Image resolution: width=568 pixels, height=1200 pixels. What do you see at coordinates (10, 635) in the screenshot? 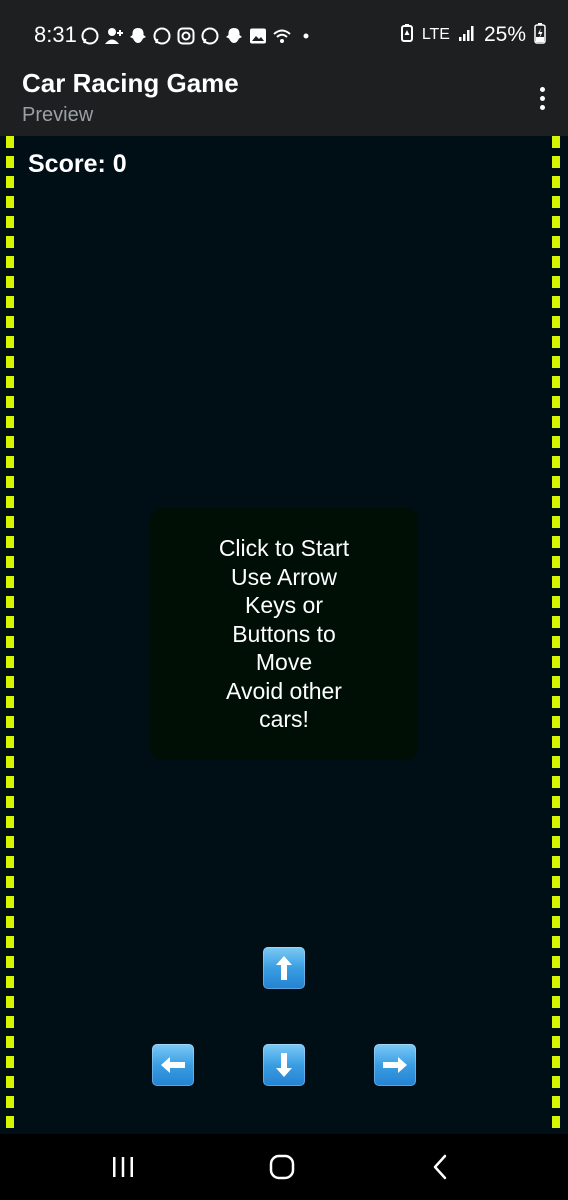
I see `lane-border-left` at bounding box center [10, 635].